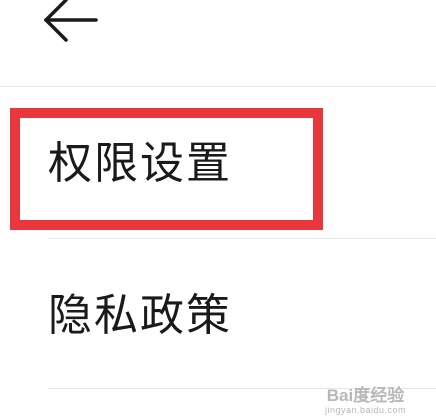 This screenshot has height=417, width=436. I want to click on arrow-left-icon, so click(71, 21).